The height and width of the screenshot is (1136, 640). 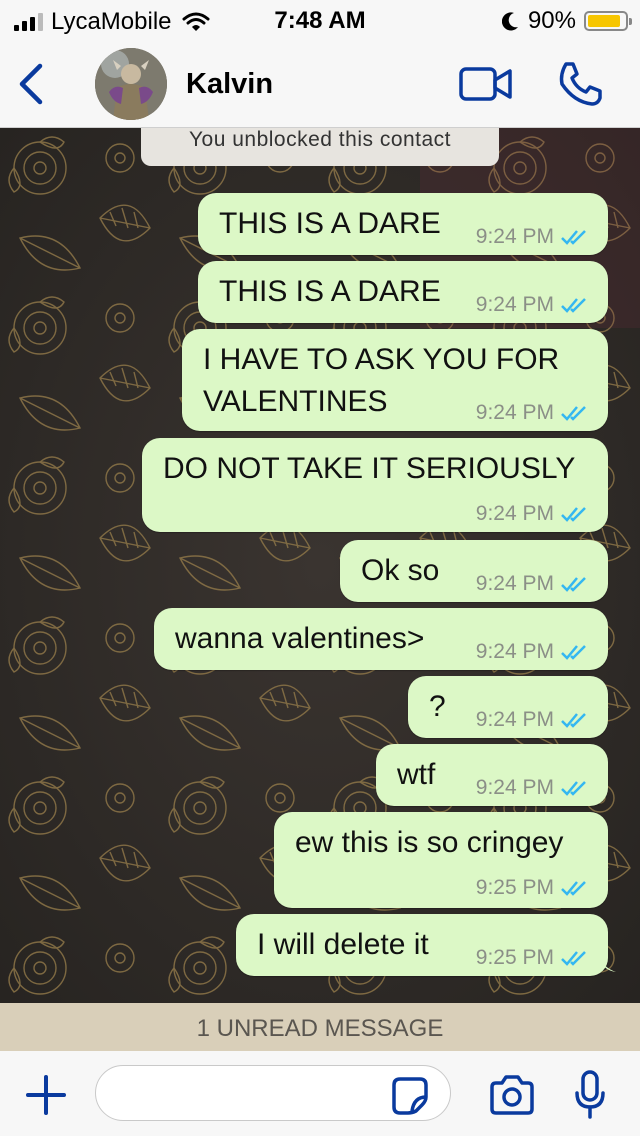 What do you see at coordinates (295, 401) in the screenshot?
I see `message-text-line2: VALENTINES` at bounding box center [295, 401].